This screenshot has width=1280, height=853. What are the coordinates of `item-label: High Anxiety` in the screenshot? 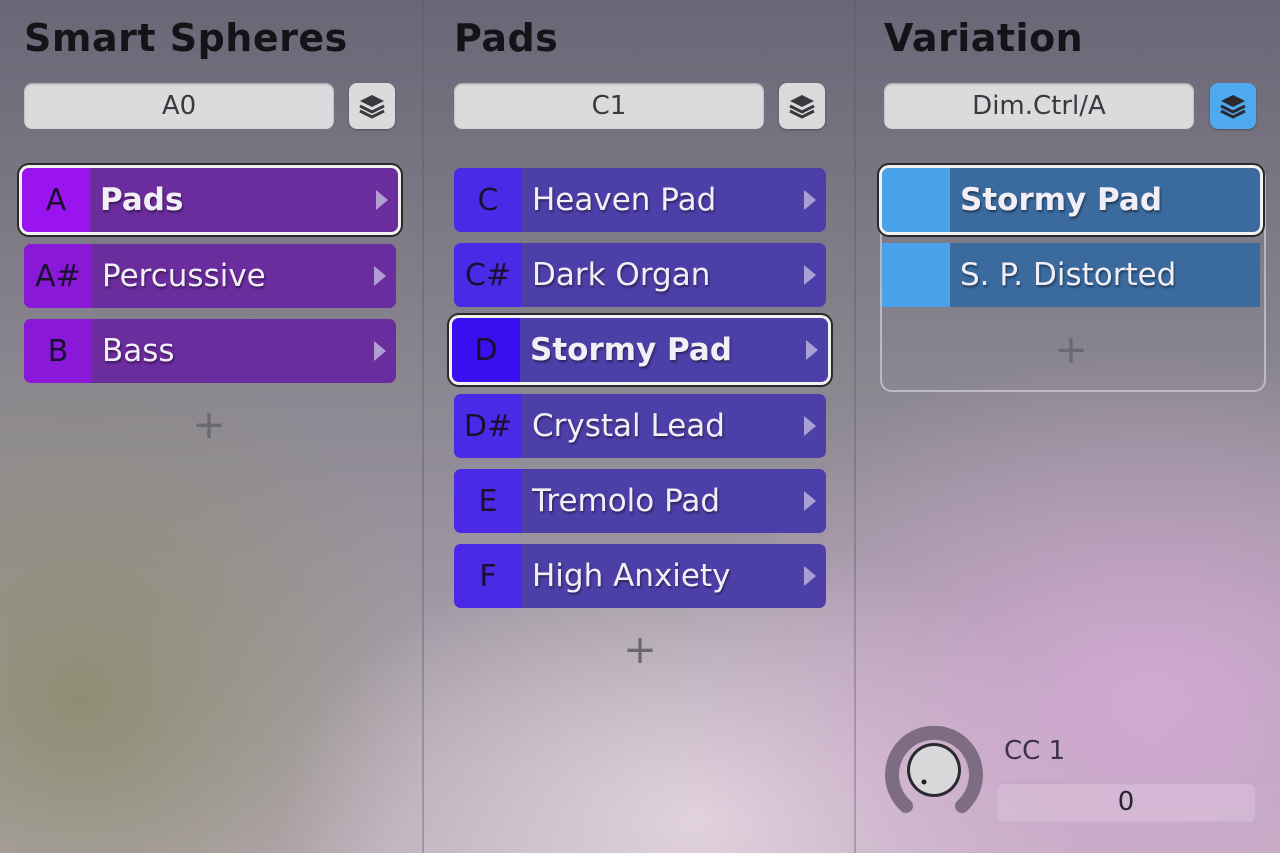 It's located at (631, 576).